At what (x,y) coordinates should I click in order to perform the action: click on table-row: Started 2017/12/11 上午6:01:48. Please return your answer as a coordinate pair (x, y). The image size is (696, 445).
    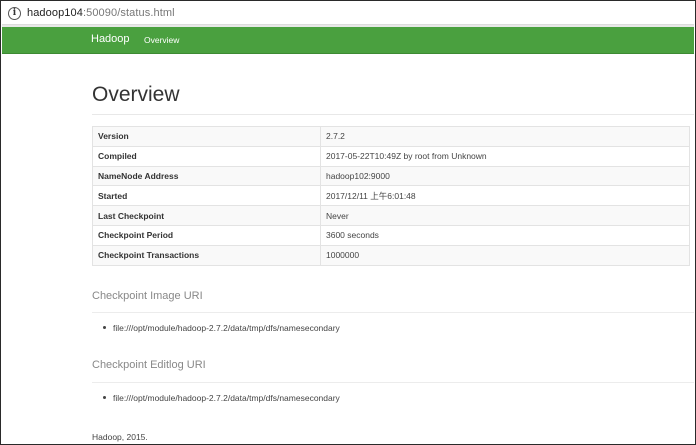
    Looking at the image, I should click on (391, 196).